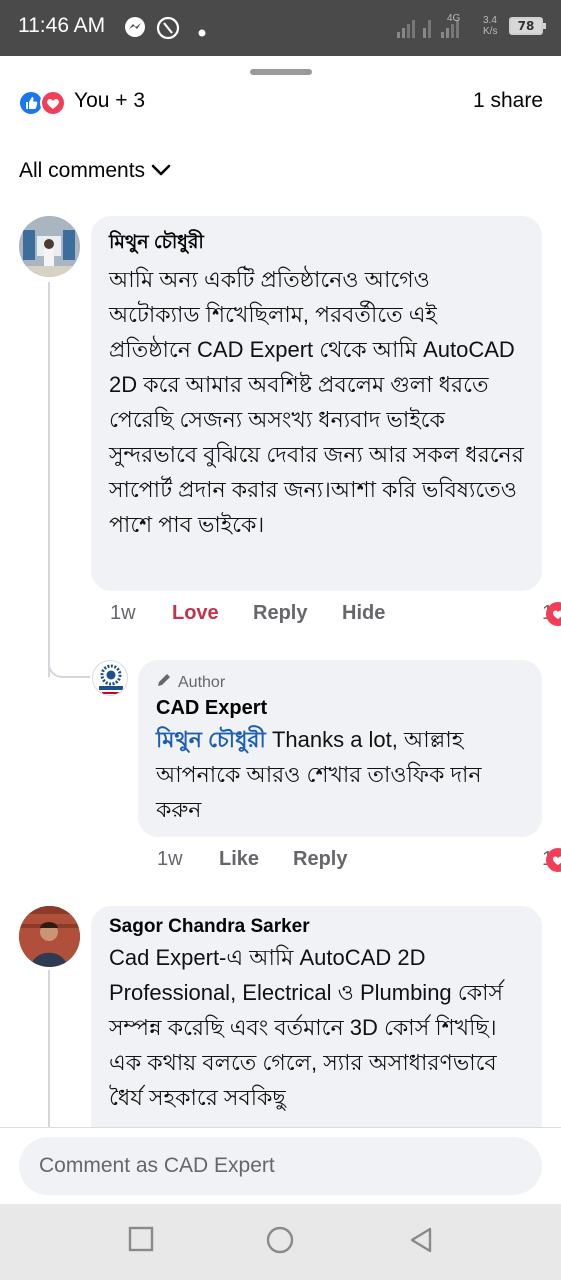 Image resolution: width=561 pixels, height=1280 pixels. Describe the element at coordinates (527, 26) in the screenshot. I see `battery-icon: 78` at that location.